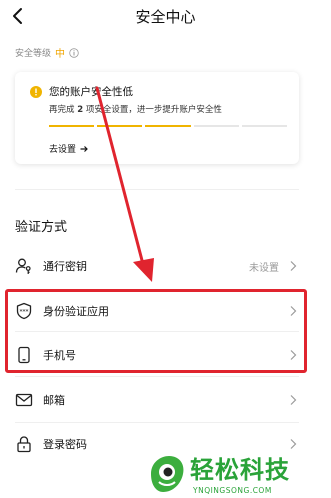 The height and width of the screenshot is (498, 331). Describe the element at coordinates (124, 184) in the screenshot. I see `annotation-arrow` at that location.